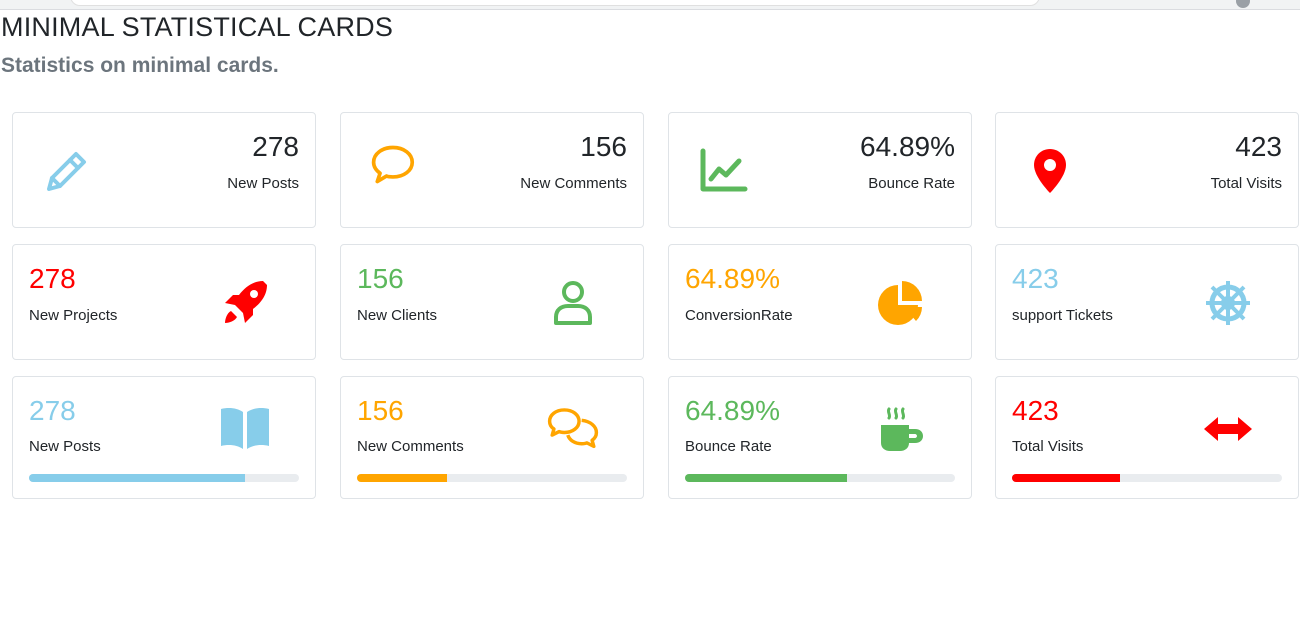 The image size is (1300, 634). What do you see at coordinates (492, 170) in the screenshot?
I see `stat-card-new-comments: 156 New Comments` at bounding box center [492, 170].